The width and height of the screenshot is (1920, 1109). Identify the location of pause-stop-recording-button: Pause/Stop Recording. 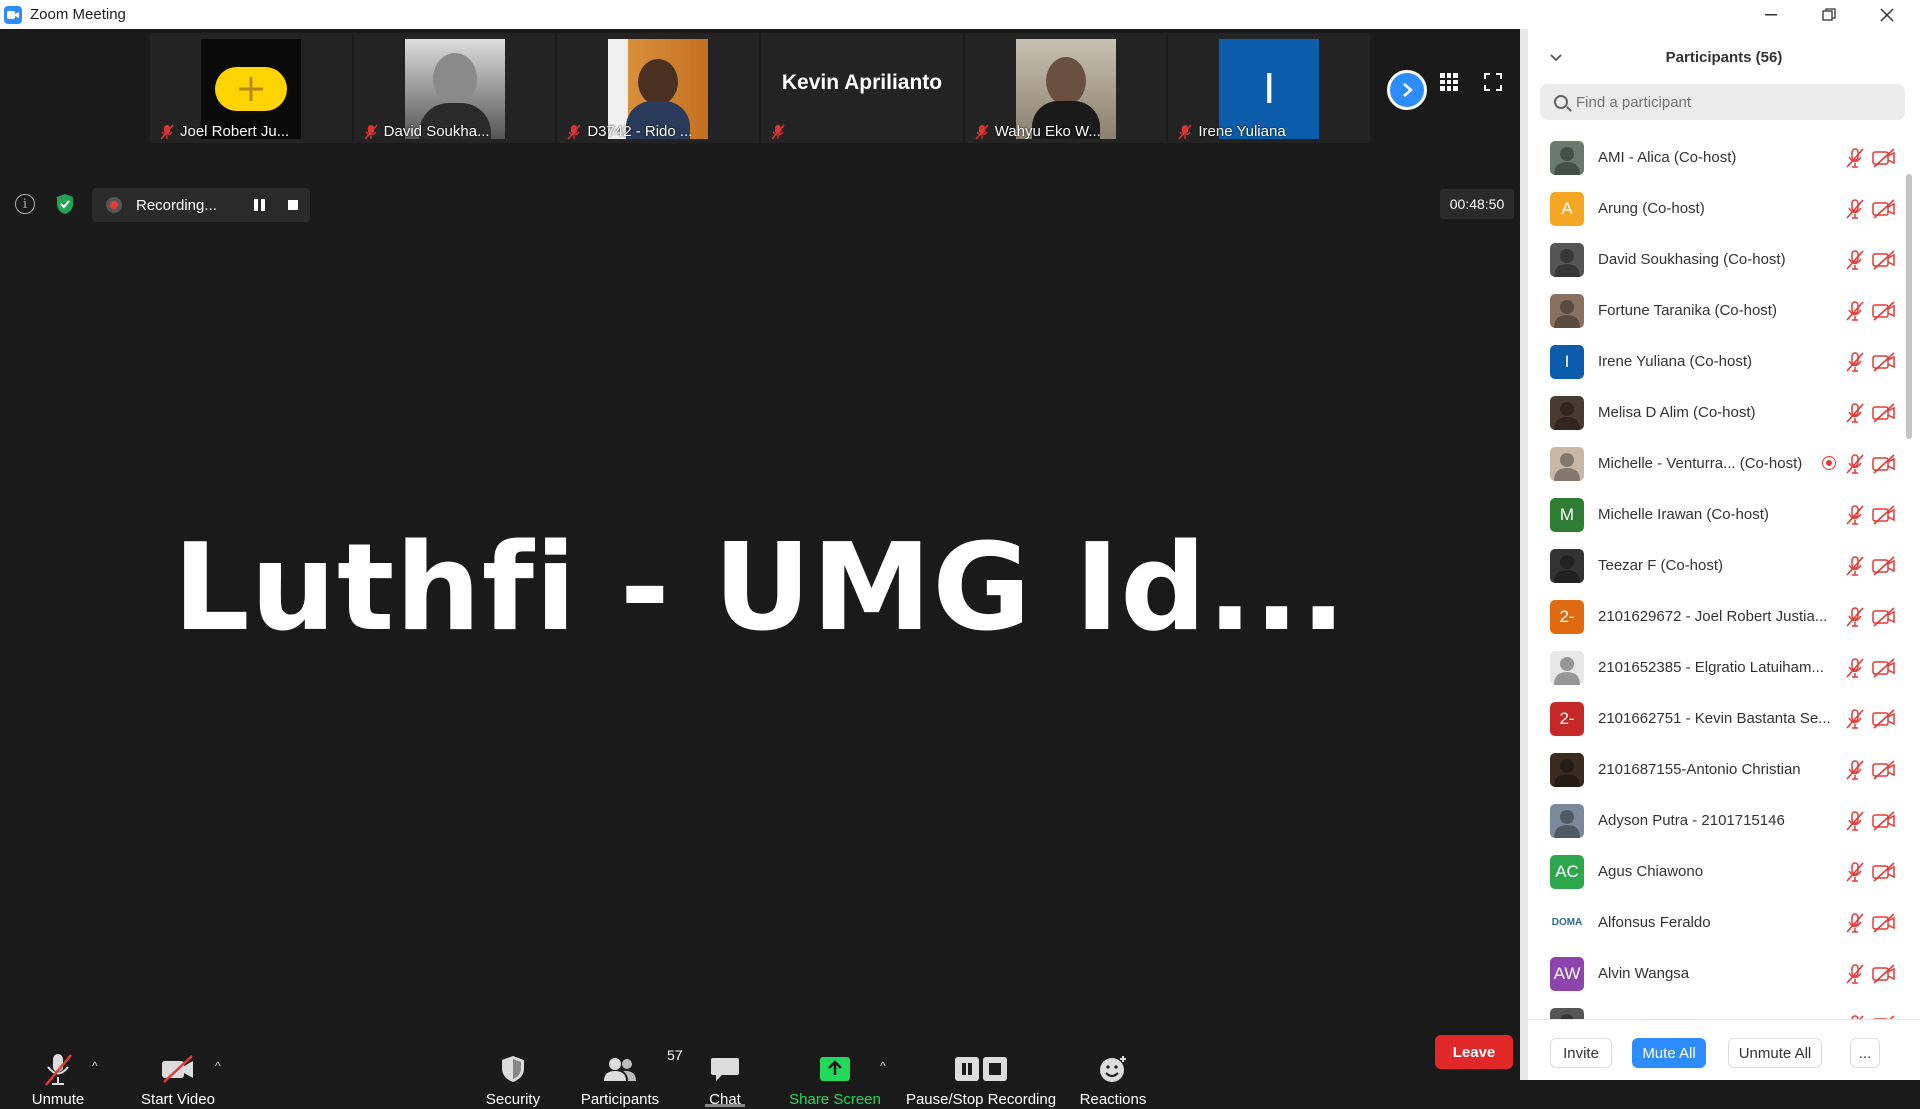
(981, 1073).